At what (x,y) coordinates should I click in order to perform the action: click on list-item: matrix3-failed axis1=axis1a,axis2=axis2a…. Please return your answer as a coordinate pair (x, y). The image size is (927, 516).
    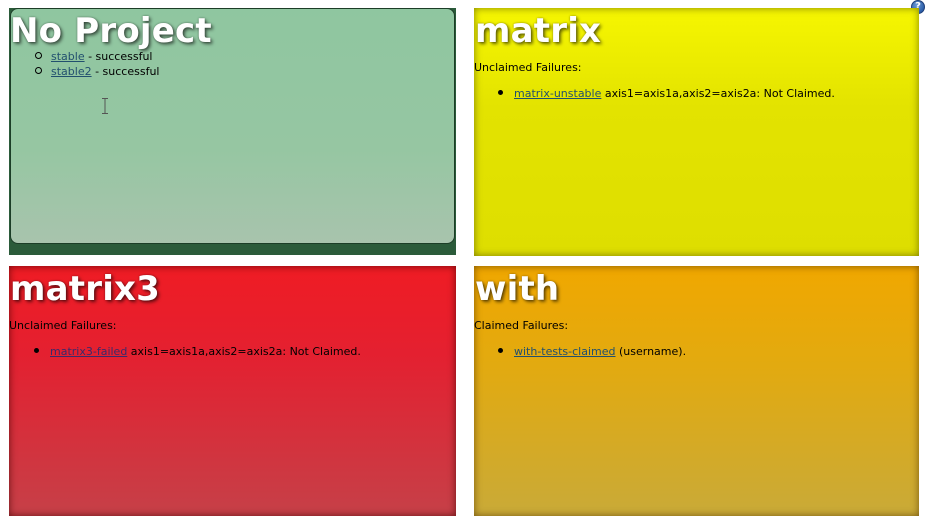
    Looking at the image, I should click on (197, 351).